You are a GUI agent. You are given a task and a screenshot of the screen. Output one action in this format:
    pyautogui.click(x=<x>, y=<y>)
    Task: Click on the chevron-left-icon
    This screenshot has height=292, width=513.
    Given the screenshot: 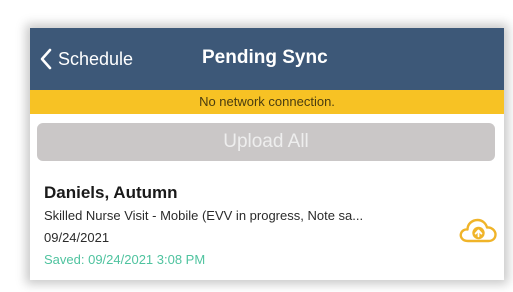 What is the action you would take?
    pyautogui.click(x=46, y=59)
    